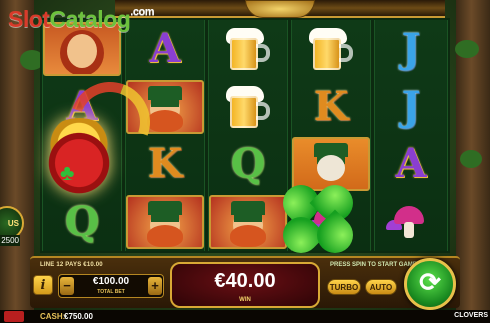 This screenshot has height=323, width=490. What do you see at coordinates (430, 282) in the screenshot?
I see `refresh-icon: ⟳` at bounding box center [430, 282].